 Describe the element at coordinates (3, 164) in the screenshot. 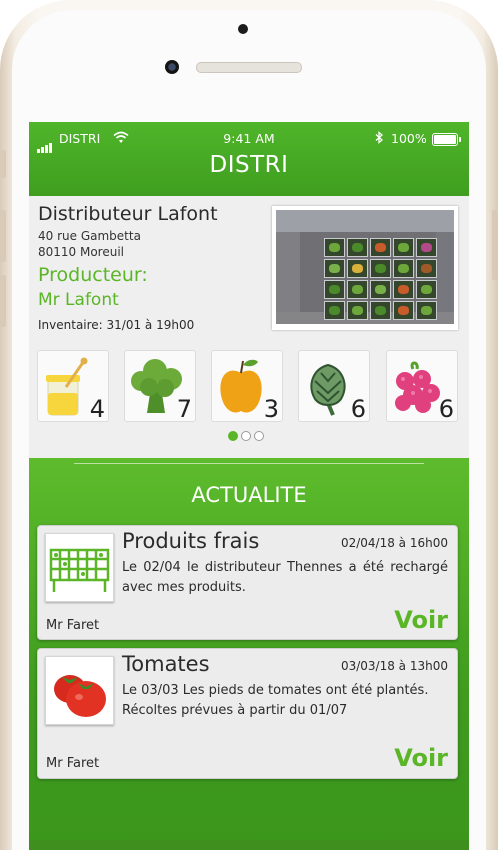

I see `mute-switch` at that location.